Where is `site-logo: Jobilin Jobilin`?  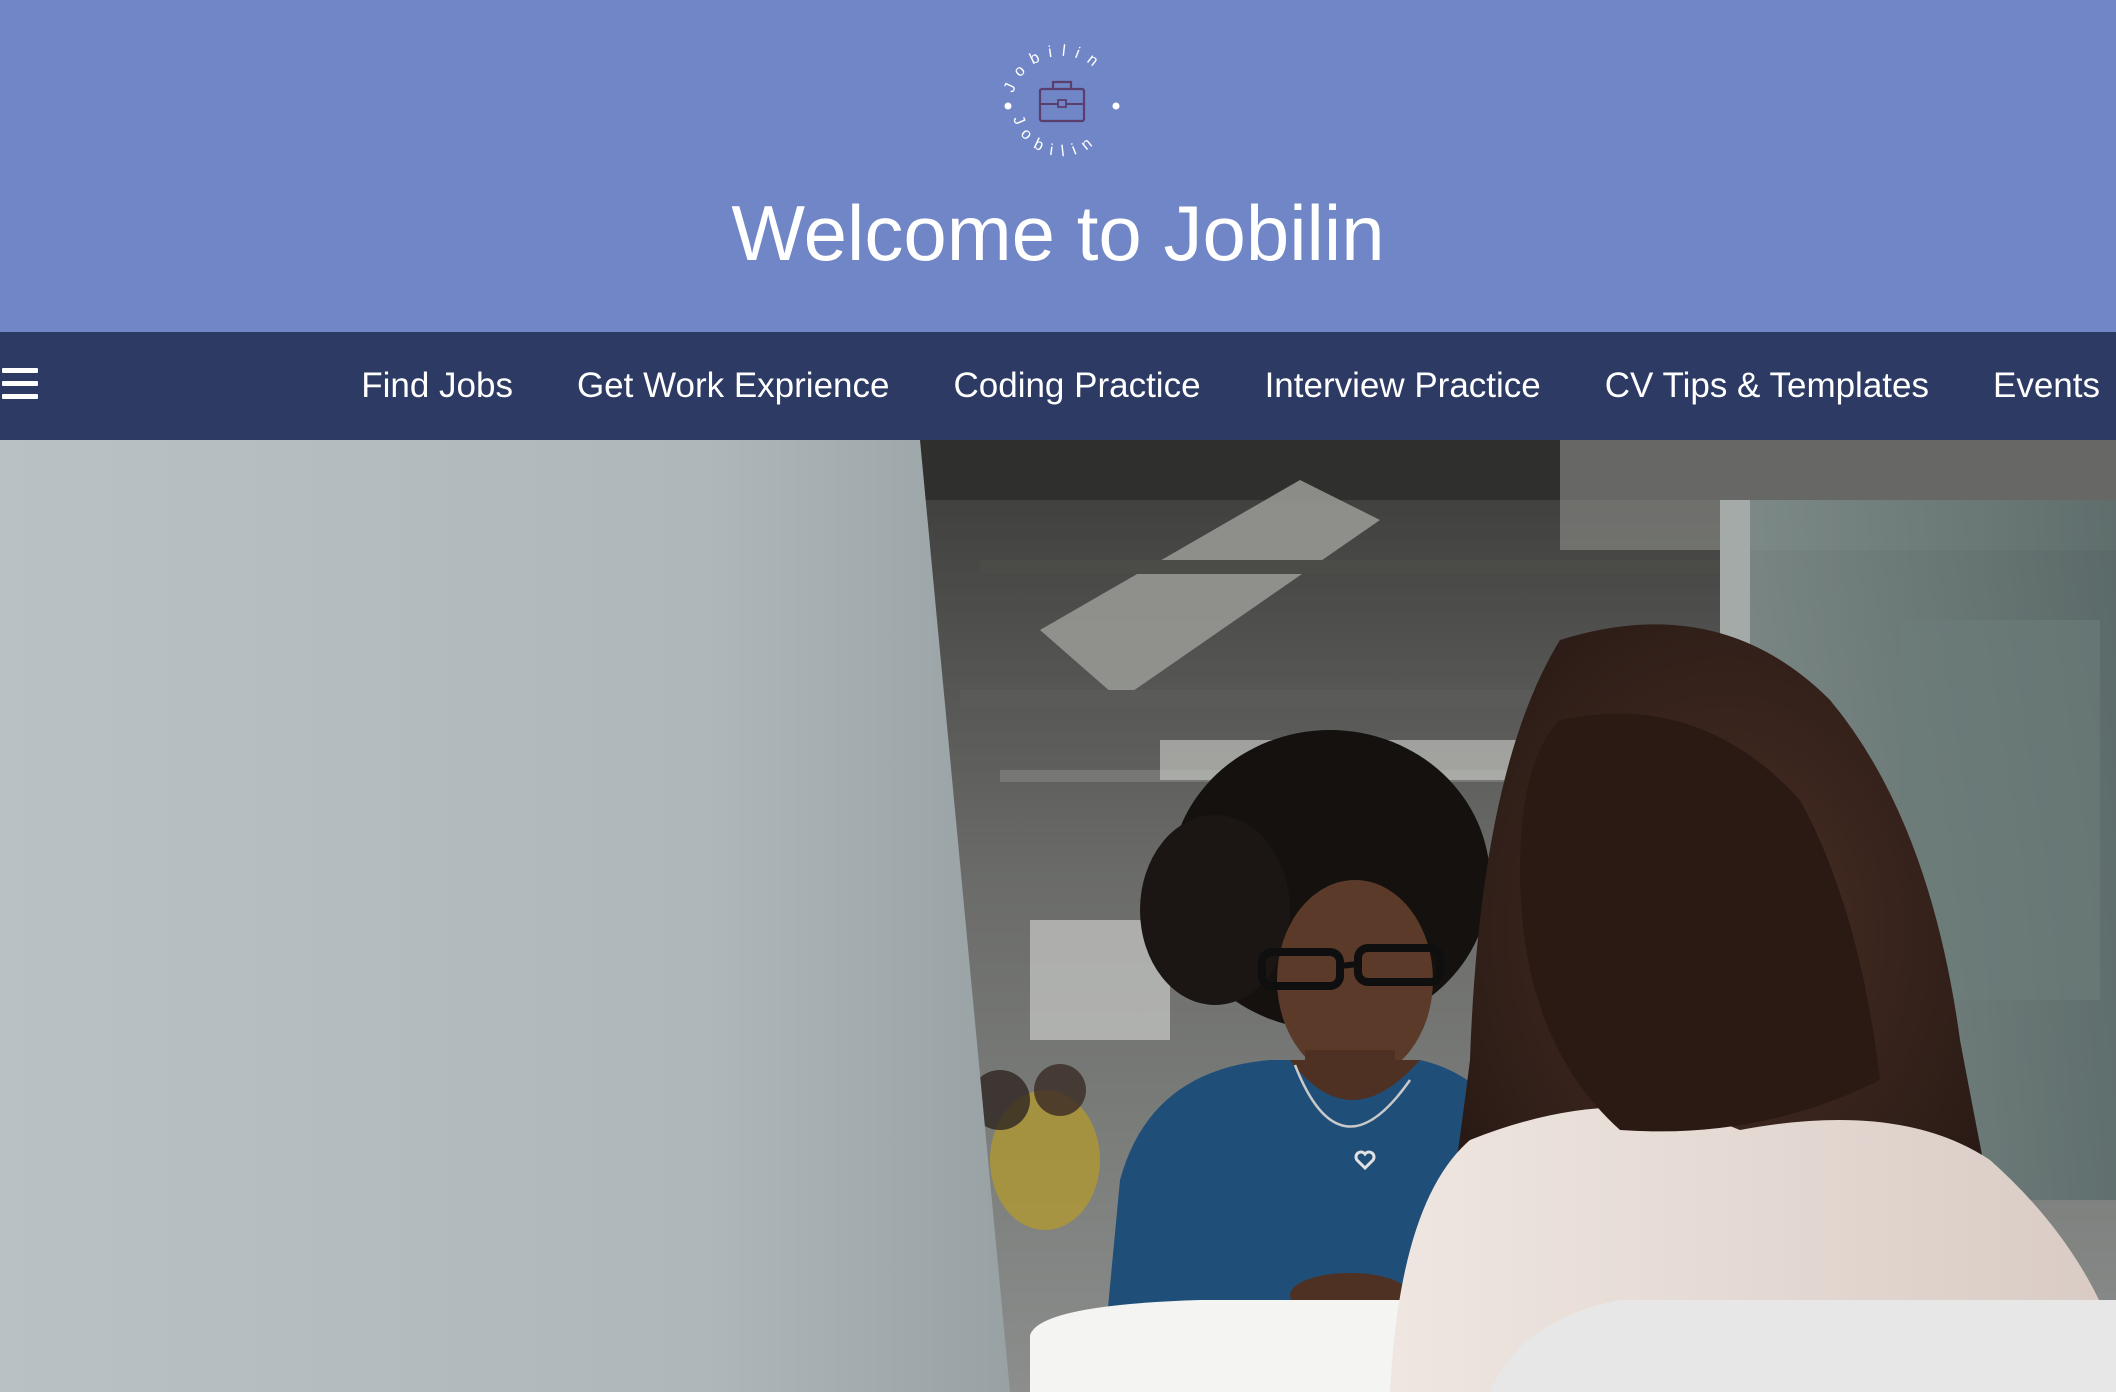
site-logo: Jobilin Jobilin is located at coordinates (1062, 106).